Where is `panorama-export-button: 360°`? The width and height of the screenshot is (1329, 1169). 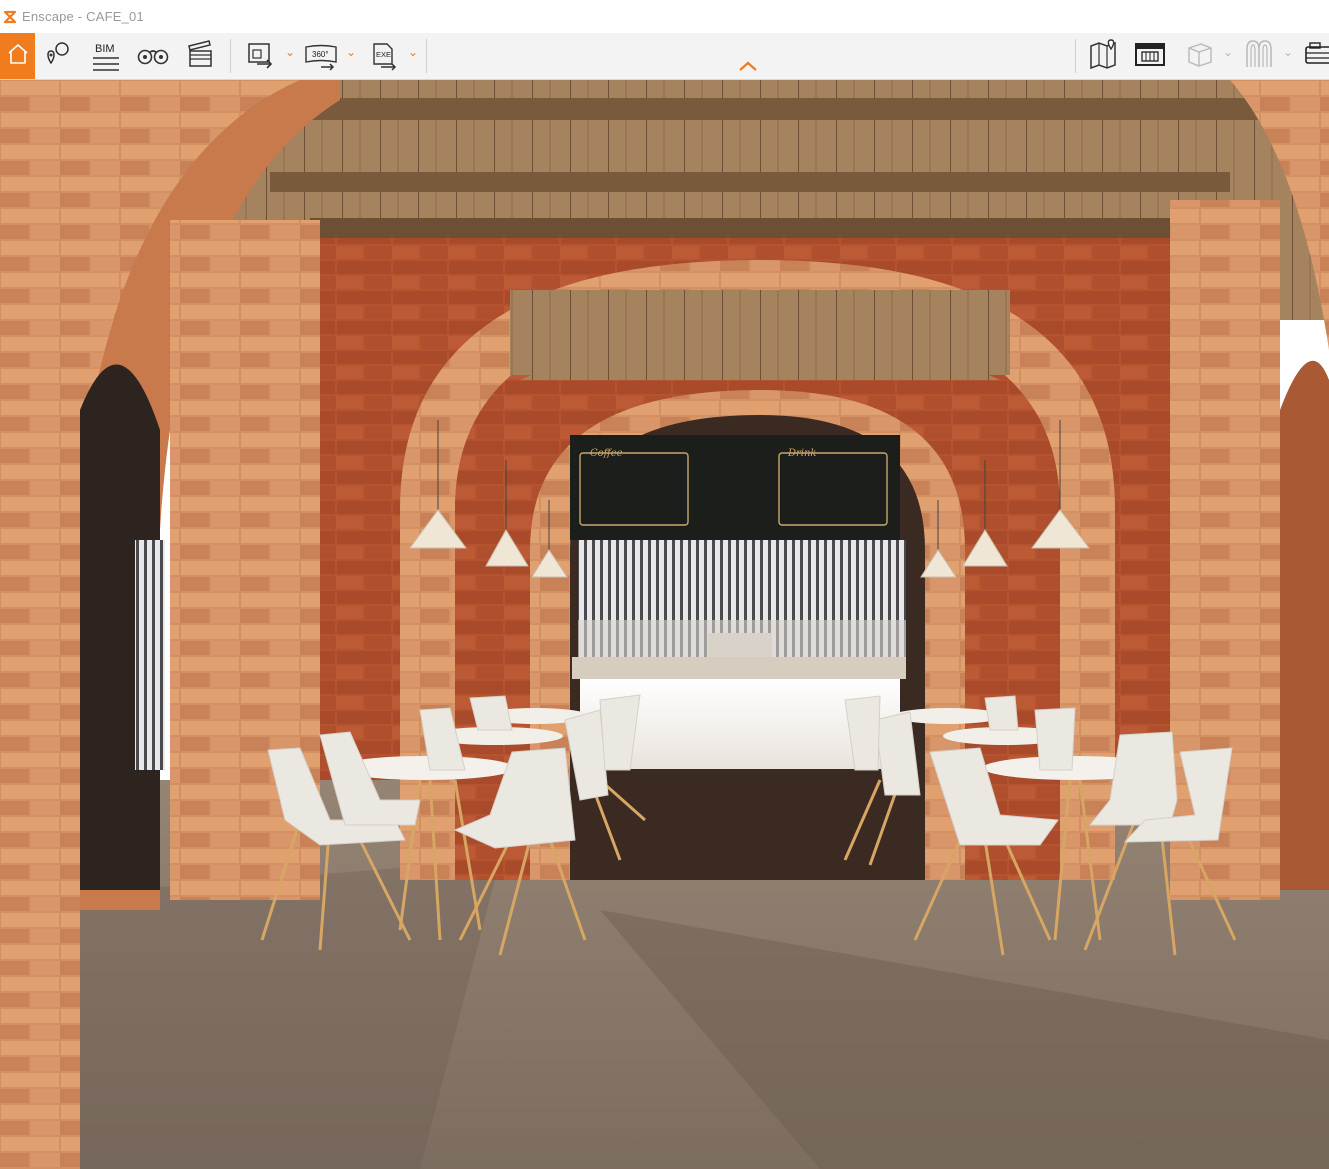 panorama-export-button: 360° is located at coordinates (321, 56).